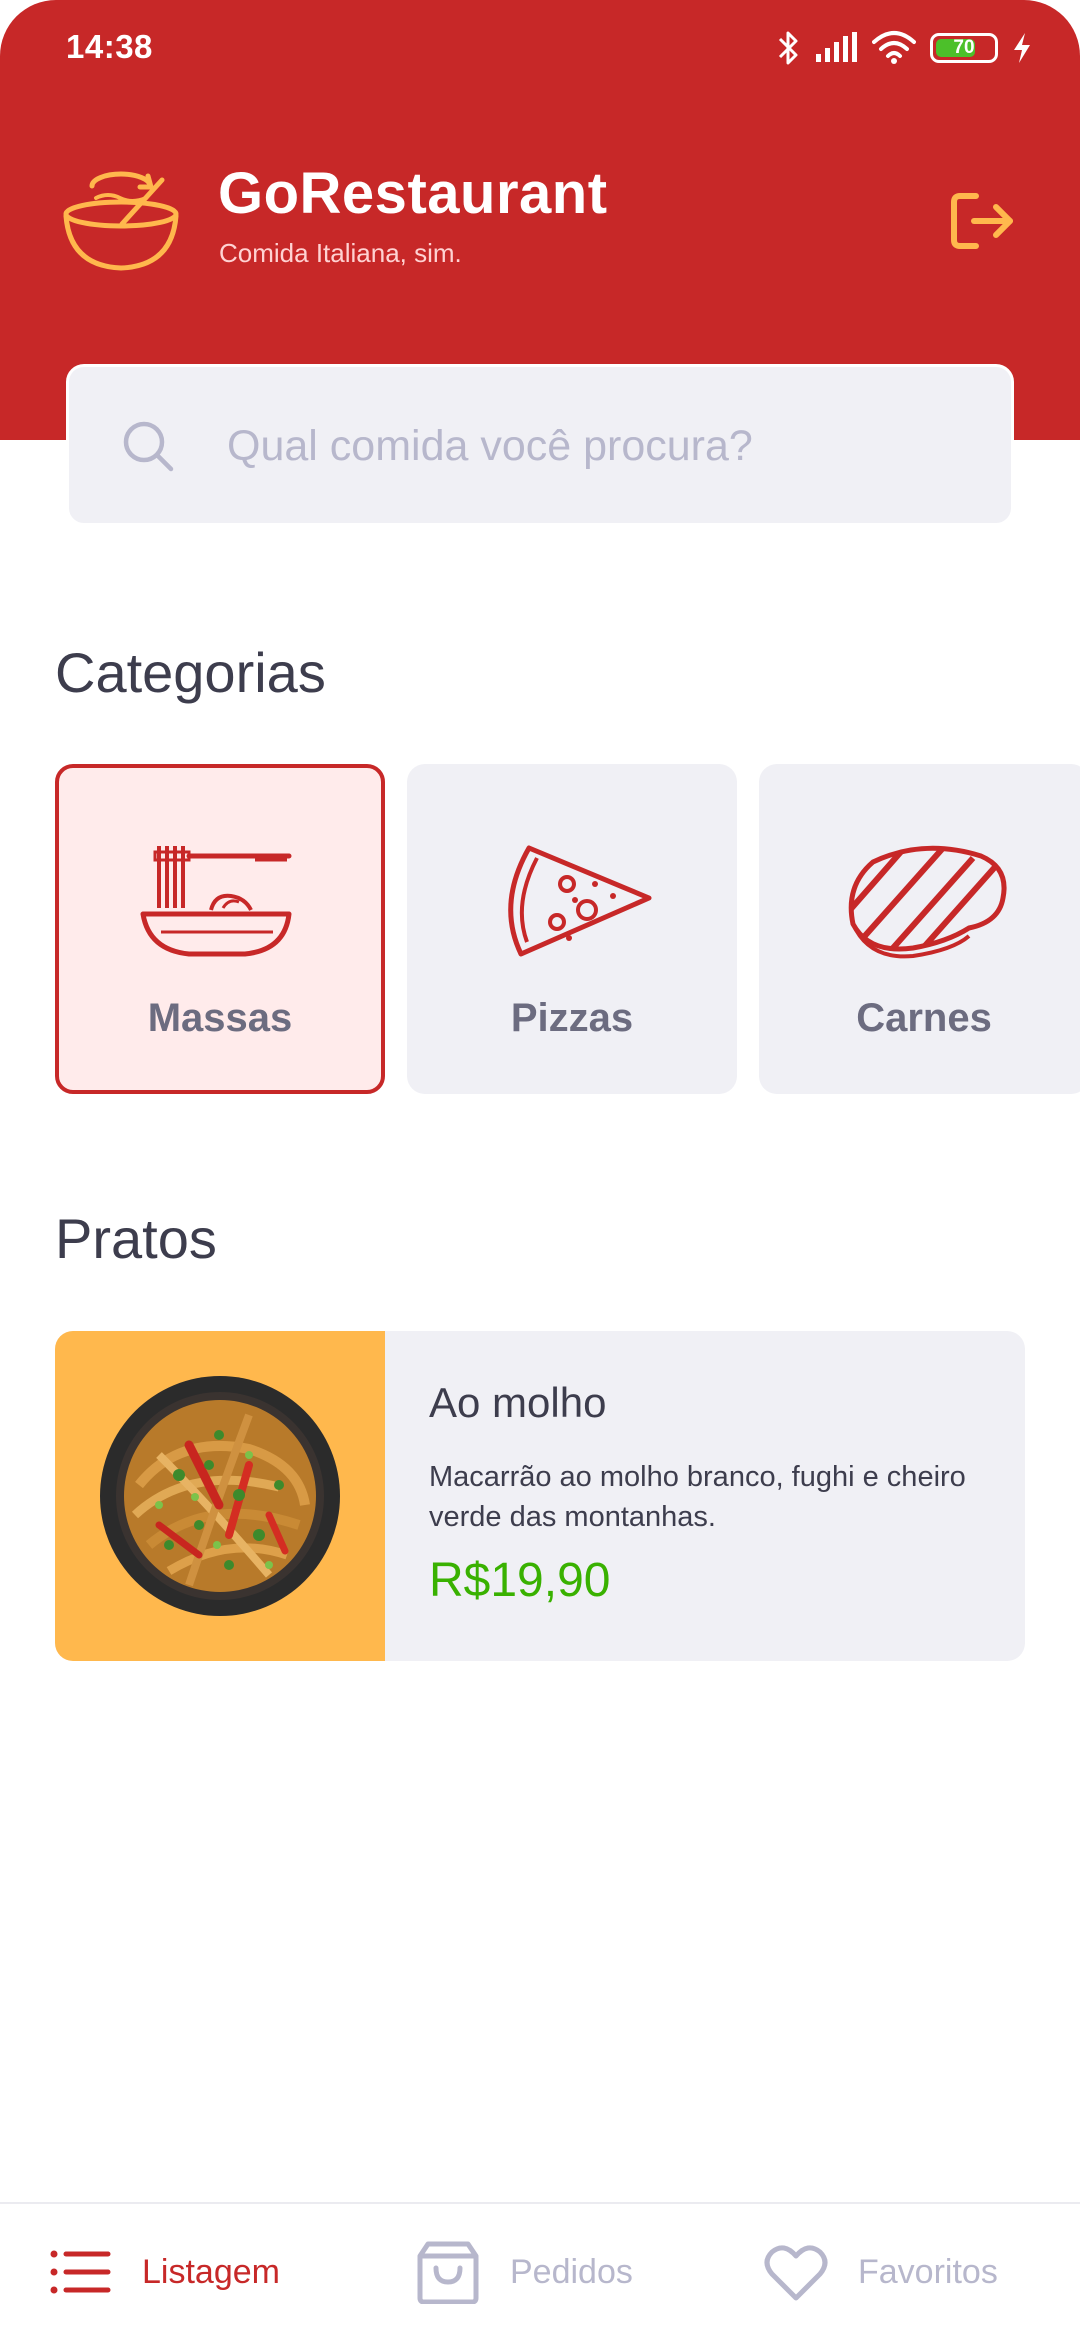 Image resolution: width=1080 pixels, height=2340 pixels. Describe the element at coordinates (580, 901) in the screenshot. I see `pizza-icon` at that location.